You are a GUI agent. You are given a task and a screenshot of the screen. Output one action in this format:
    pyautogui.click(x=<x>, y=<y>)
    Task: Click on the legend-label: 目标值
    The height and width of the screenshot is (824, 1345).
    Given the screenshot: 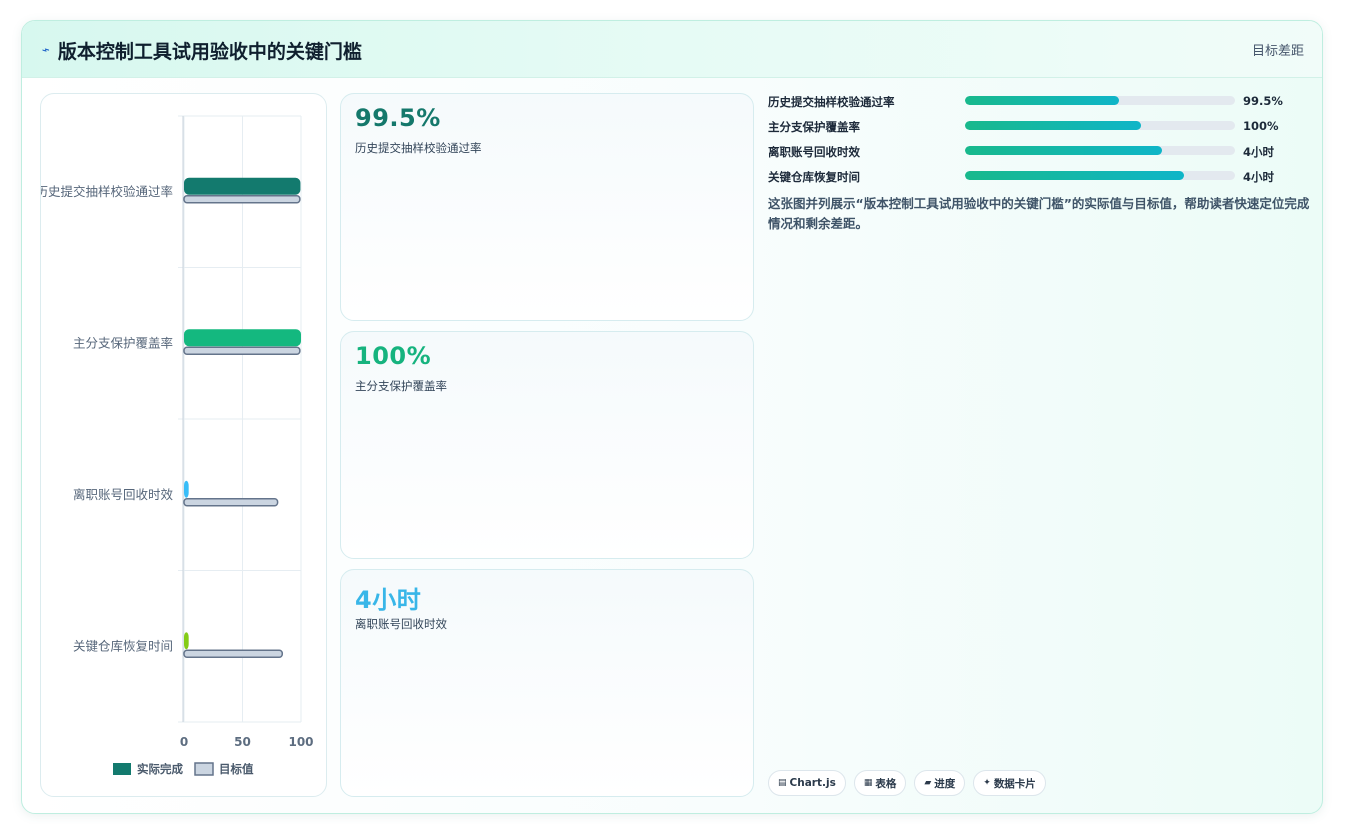 What is the action you would take?
    pyautogui.click(x=236, y=769)
    